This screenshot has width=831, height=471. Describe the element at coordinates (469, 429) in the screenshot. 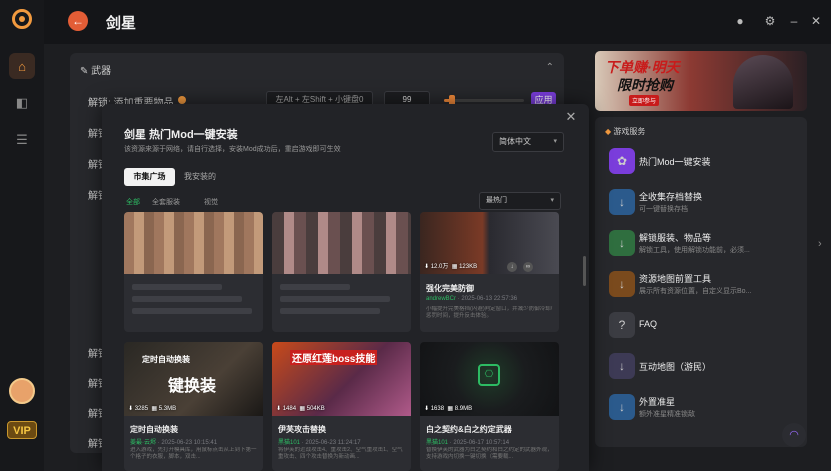

I see `mod-name: 白之契约&白之约定武器` at that location.